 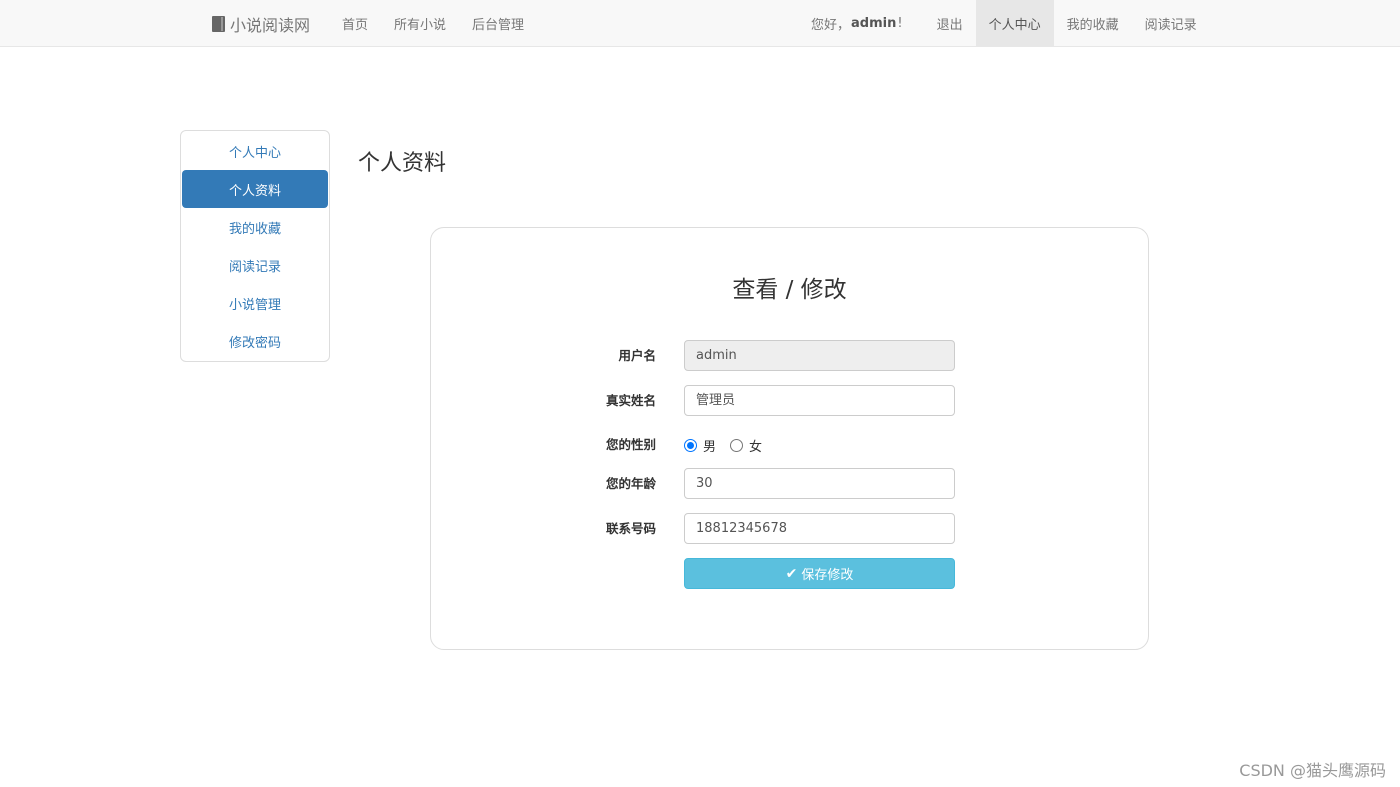 What do you see at coordinates (874, 23) in the screenshot?
I see `greeting-user: admin` at bounding box center [874, 23].